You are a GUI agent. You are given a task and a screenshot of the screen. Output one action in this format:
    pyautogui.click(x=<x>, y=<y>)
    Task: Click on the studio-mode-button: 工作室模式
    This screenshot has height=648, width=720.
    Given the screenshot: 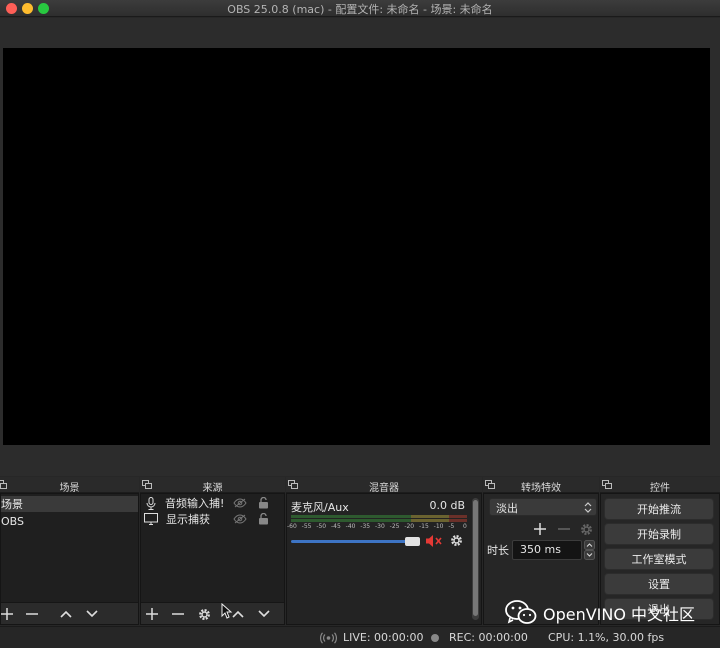 What is the action you would take?
    pyautogui.click(x=659, y=559)
    